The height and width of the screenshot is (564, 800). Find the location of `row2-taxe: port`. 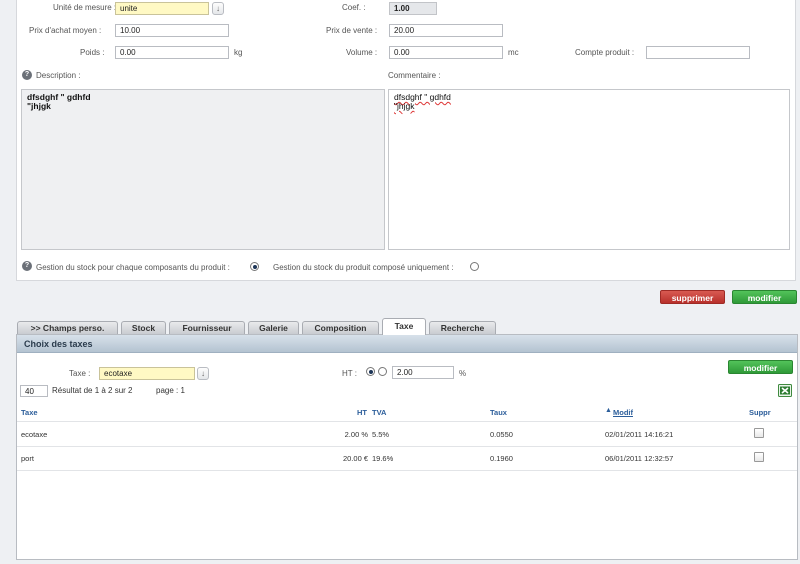

row2-taxe: port is located at coordinates (27, 458).